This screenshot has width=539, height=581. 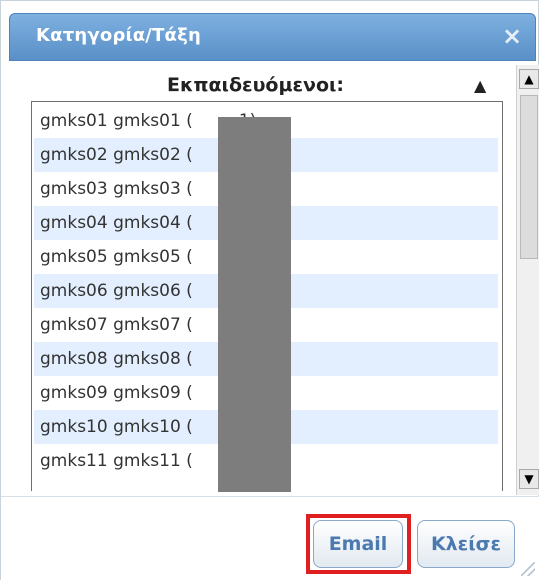 I want to click on list-item-name: gmks02 gmks02 (, so click(x=116, y=155).